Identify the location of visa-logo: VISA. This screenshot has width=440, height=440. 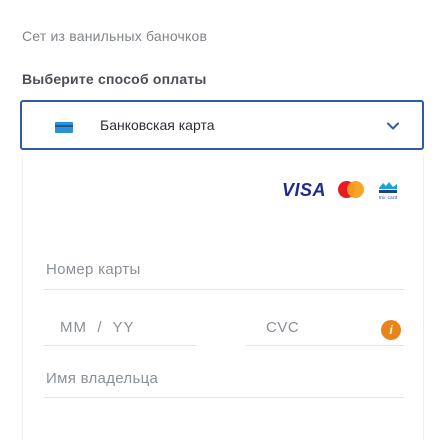
(303, 189).